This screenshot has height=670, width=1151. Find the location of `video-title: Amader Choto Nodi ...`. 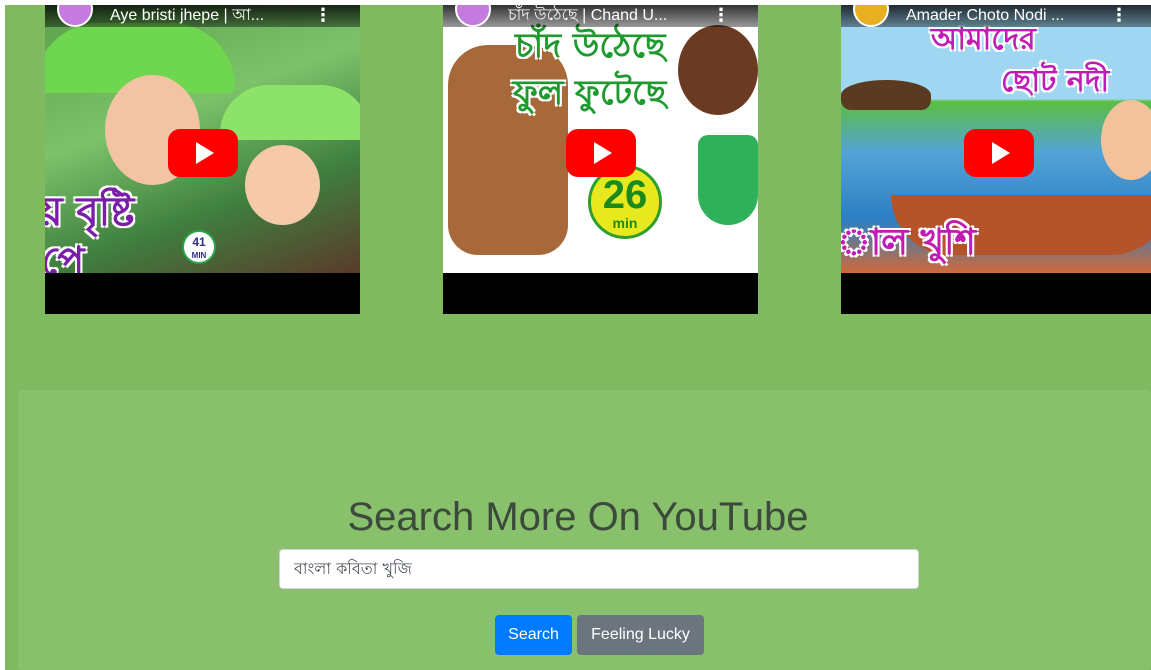

video-title: Amader Choto Nodi ... is located at coordinates (1011, 16).